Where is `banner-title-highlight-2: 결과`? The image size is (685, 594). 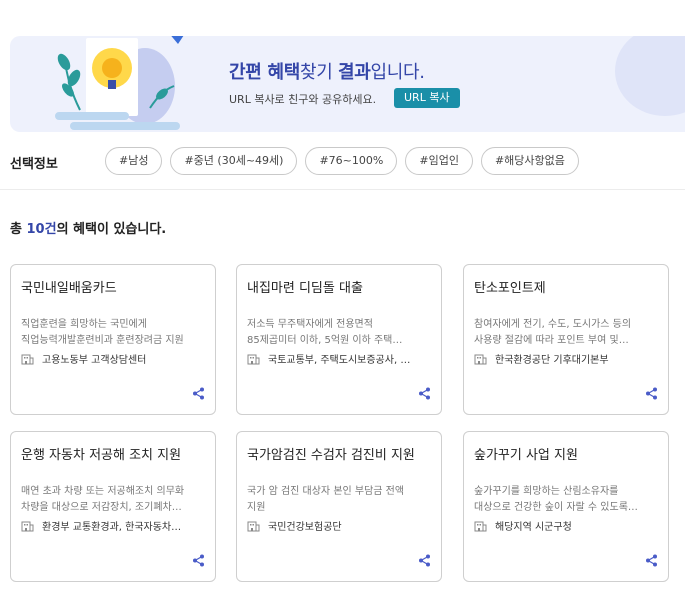 banner-title-highlight-2: 결과 is located at coordinates (354, 72).